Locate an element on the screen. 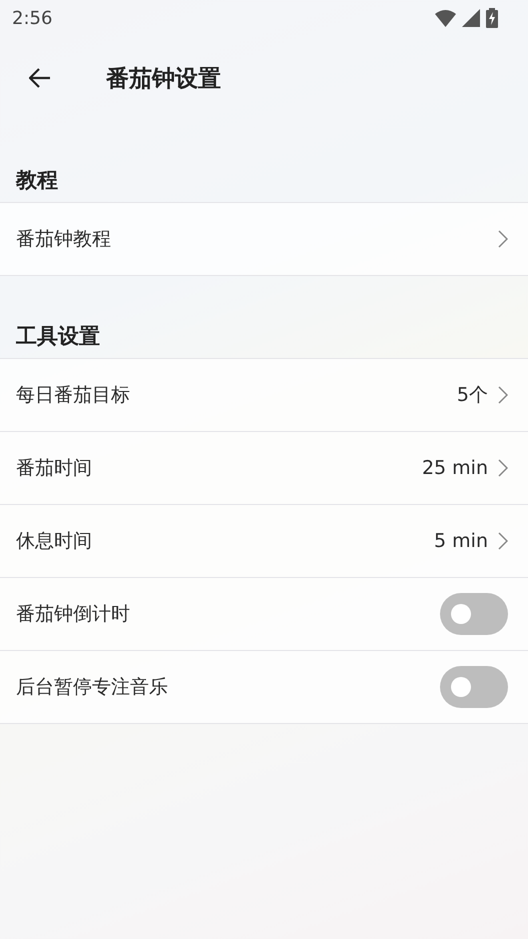 The image size is (528, 939). settings-row: 每日番茄目标 5个 is located at coordinates (264, 394).